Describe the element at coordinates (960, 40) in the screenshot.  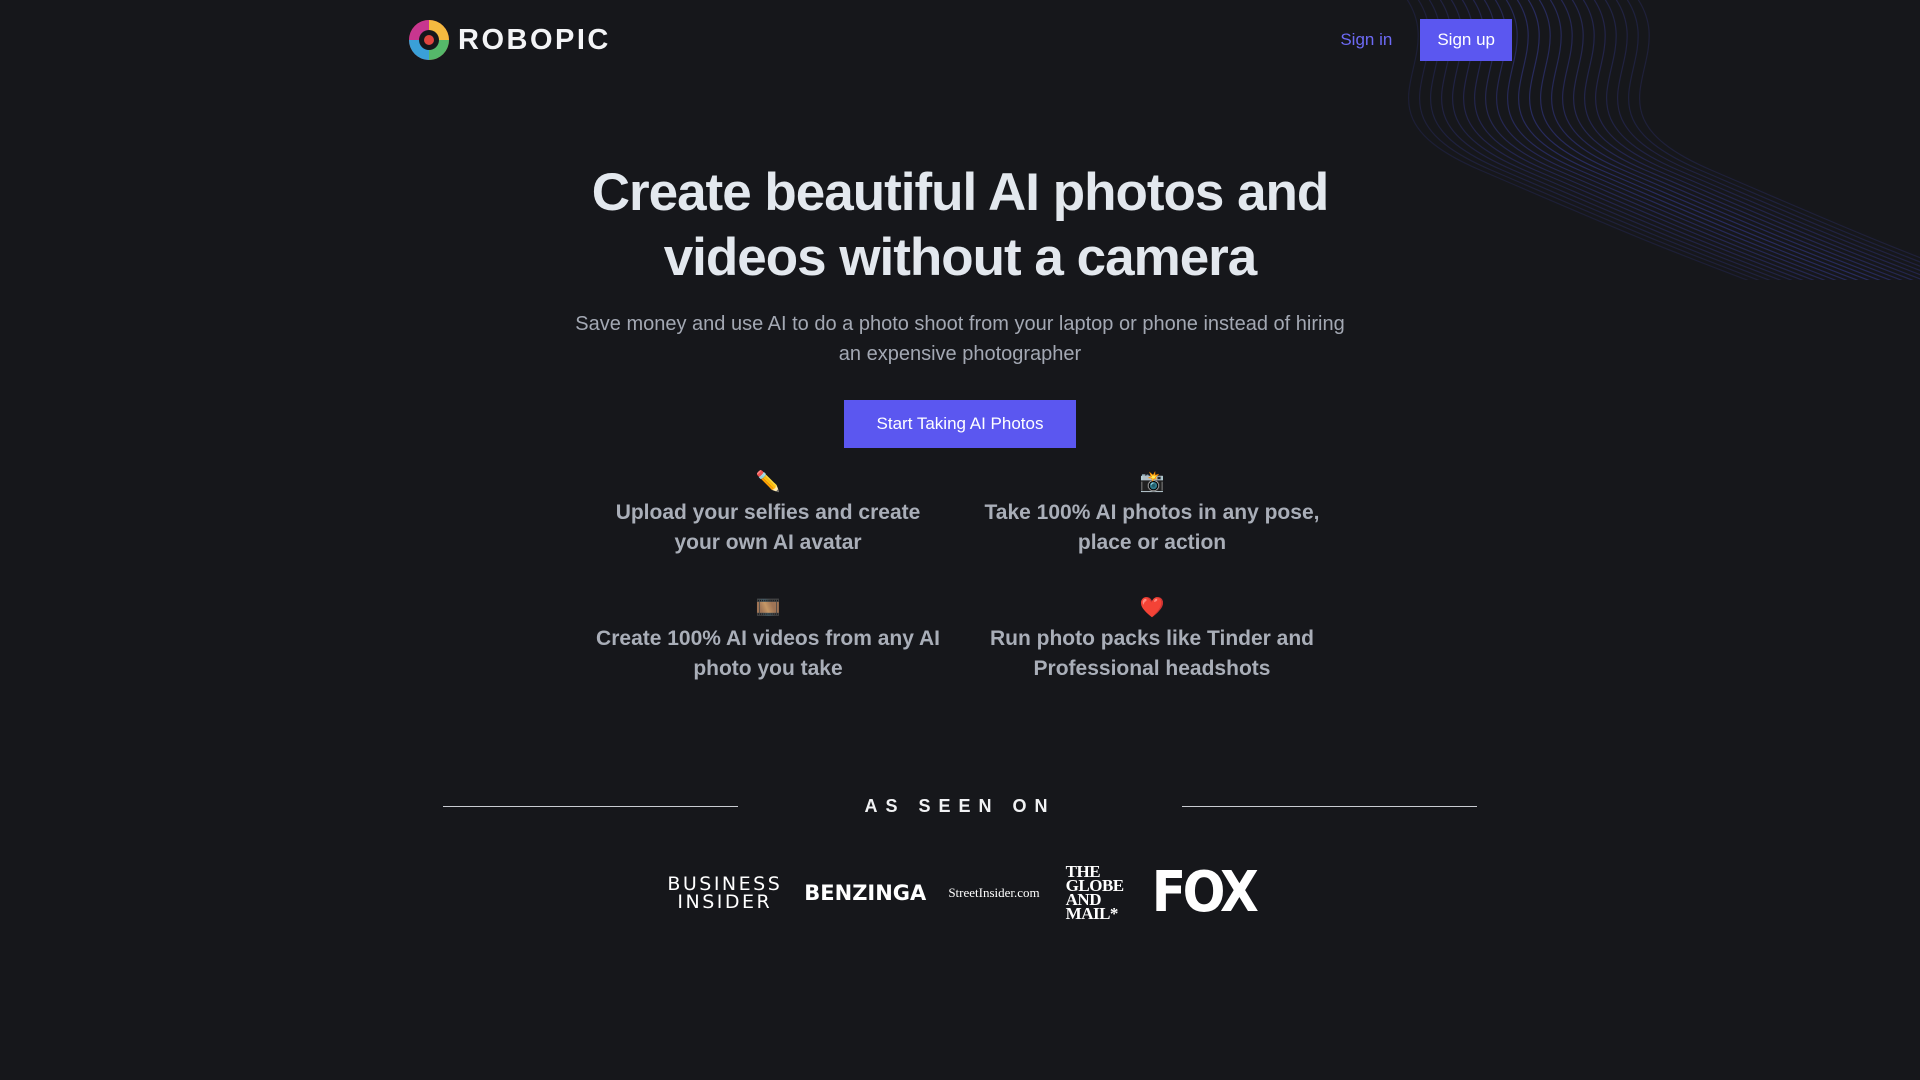
I see `top-navbar: ROBOPIC Sign in Sign up` at that location.